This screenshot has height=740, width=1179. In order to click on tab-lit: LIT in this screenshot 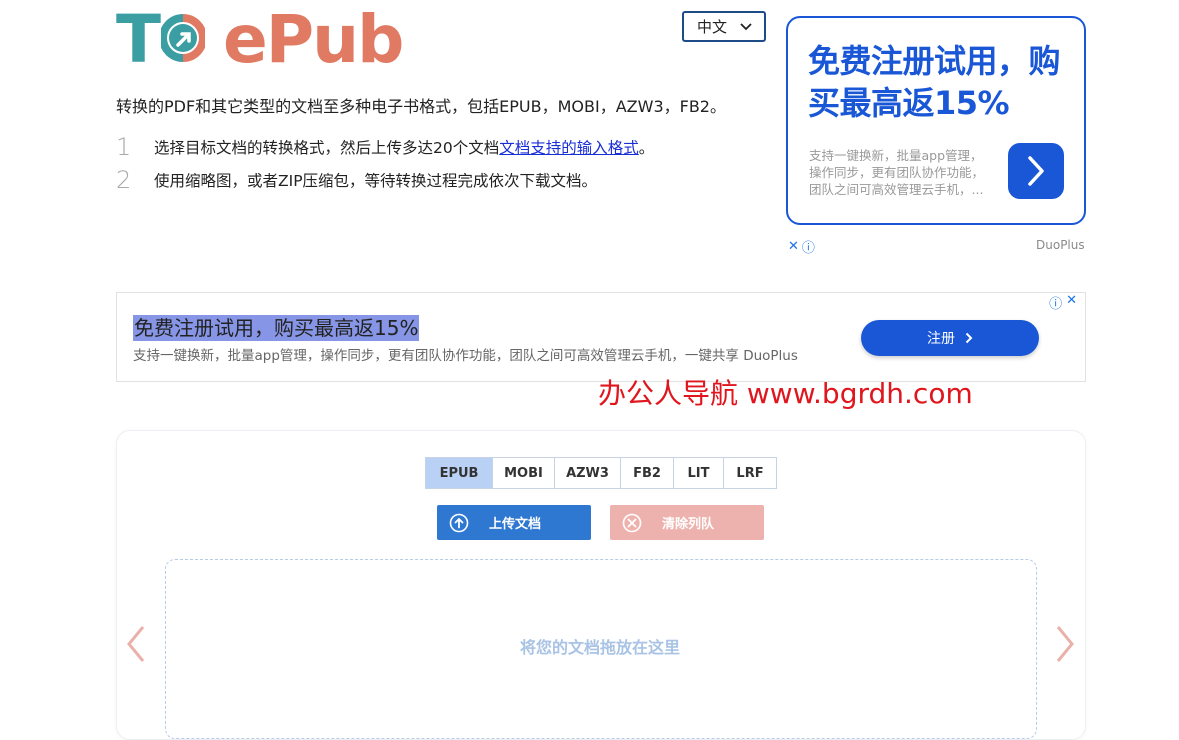, I will do `click(699, 473)`.